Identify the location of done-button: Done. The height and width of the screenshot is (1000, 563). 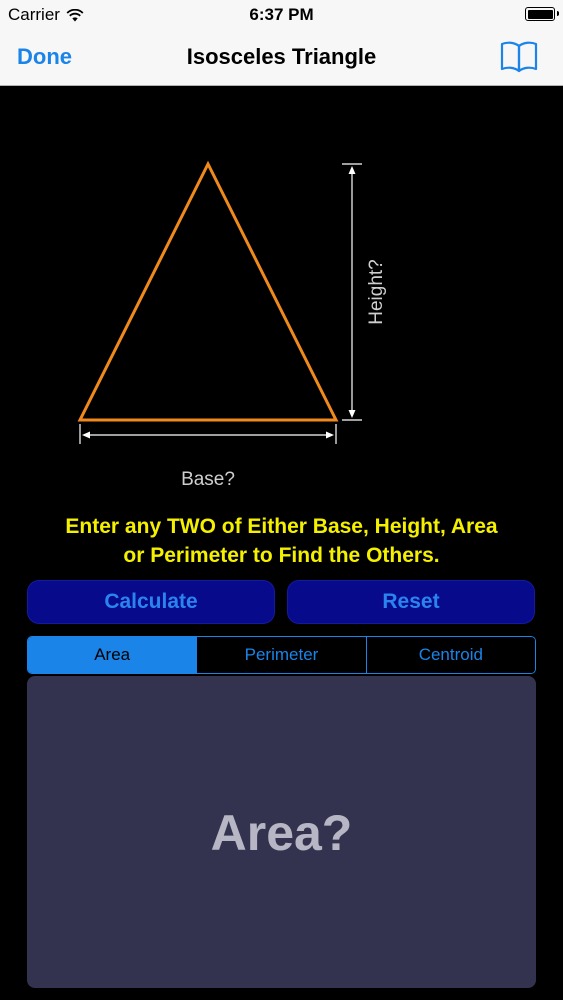
(44, 57).